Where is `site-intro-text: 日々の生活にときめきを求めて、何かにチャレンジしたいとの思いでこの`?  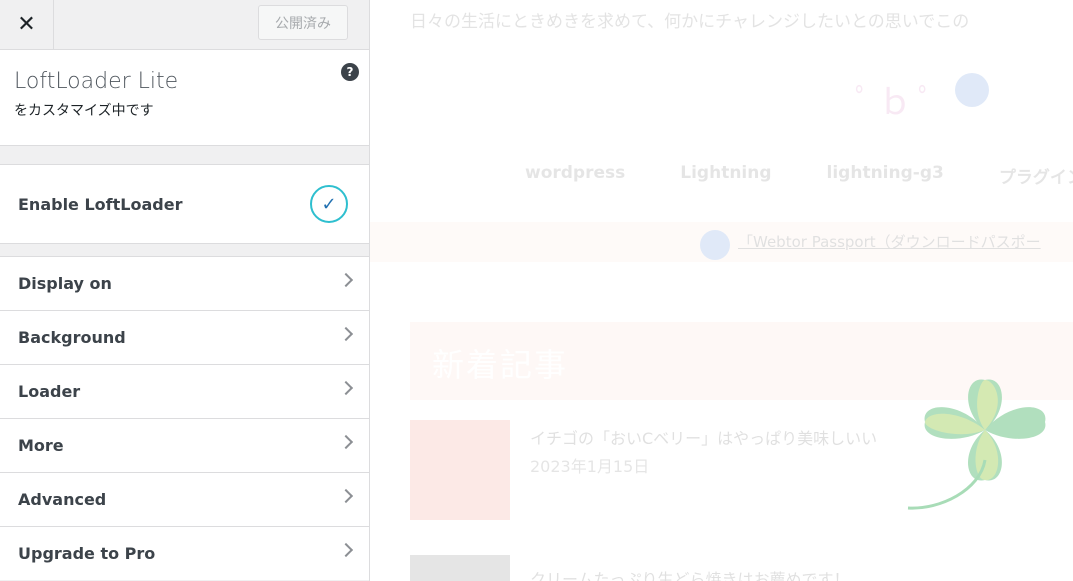 site-intro-text: 日々の生活にときめきを求めて、何かにチャレンジしたいとの思いでこの is located at coordinates (690, 22).